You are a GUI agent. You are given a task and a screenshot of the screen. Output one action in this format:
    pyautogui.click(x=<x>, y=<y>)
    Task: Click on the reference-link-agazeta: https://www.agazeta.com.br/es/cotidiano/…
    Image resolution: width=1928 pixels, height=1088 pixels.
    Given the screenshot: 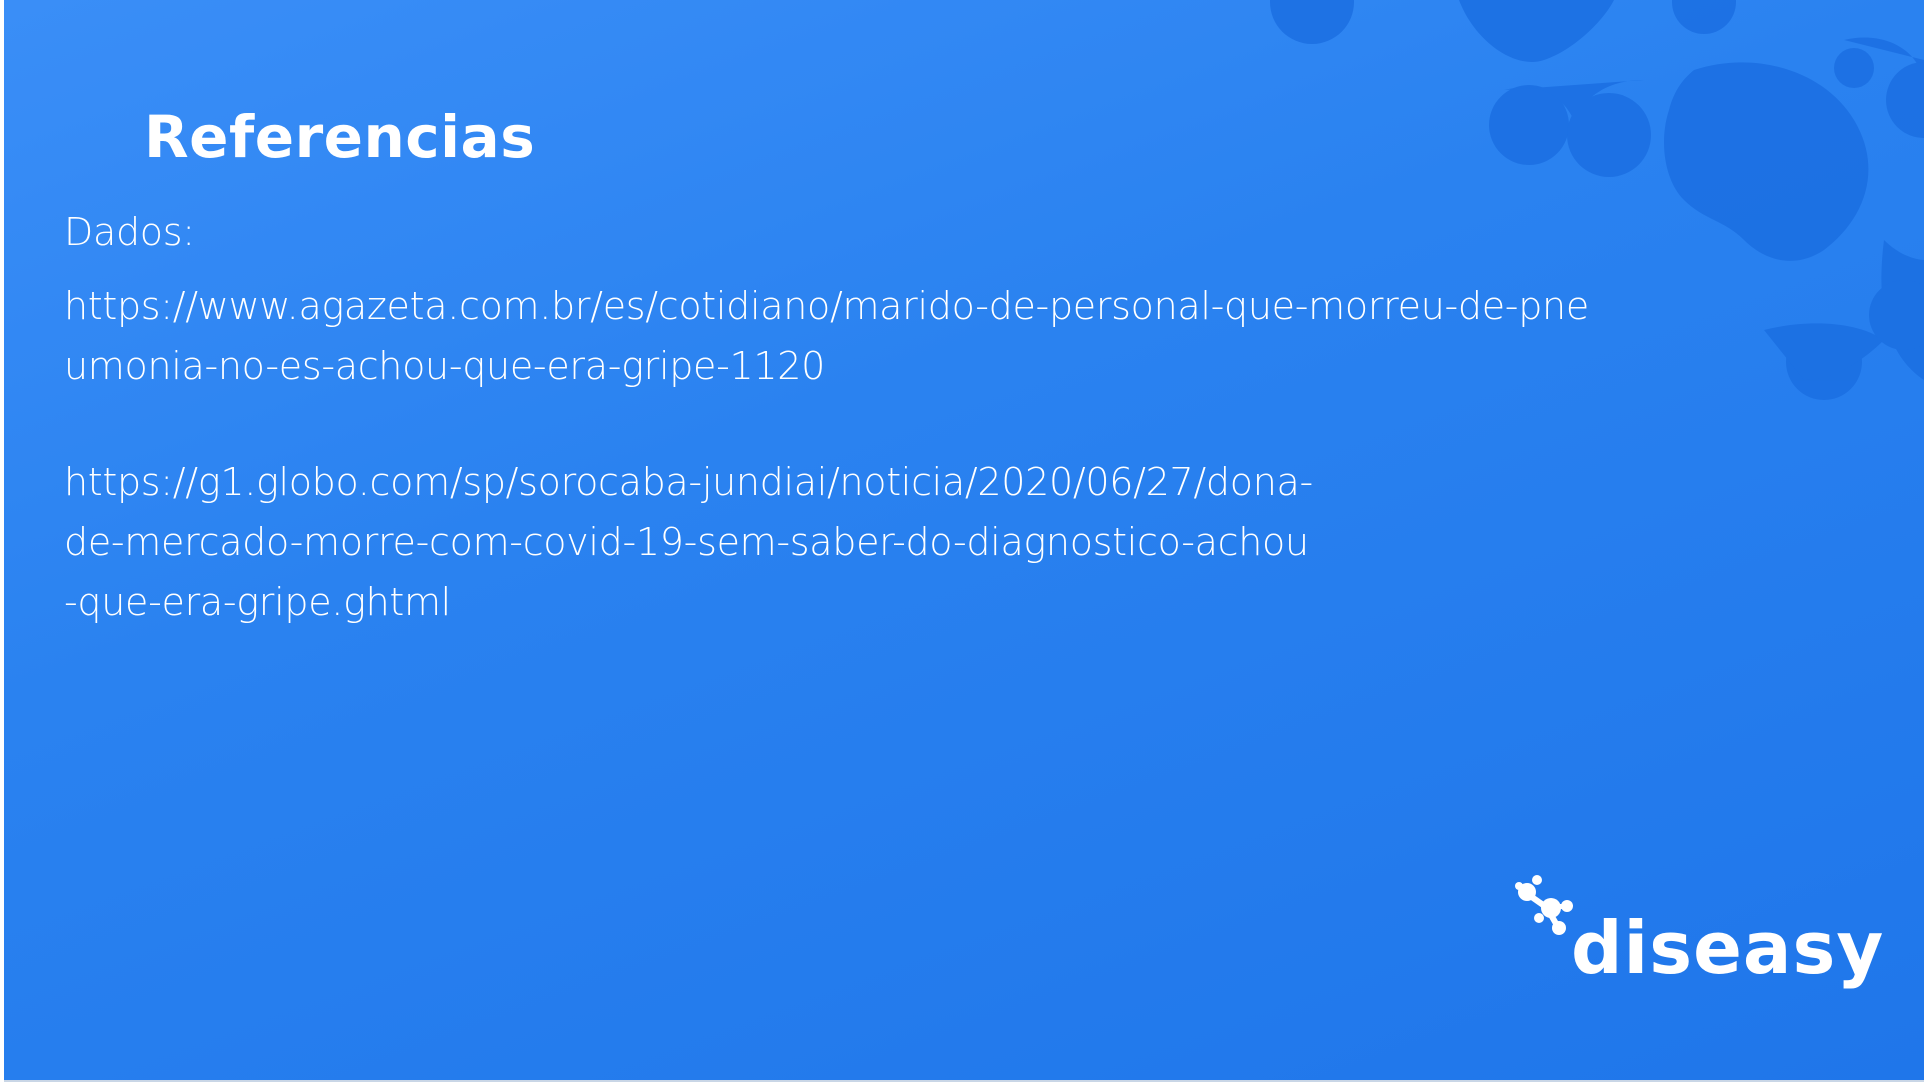 What is the action you would take?
    pyautogui.click(x=889, y=336)
    